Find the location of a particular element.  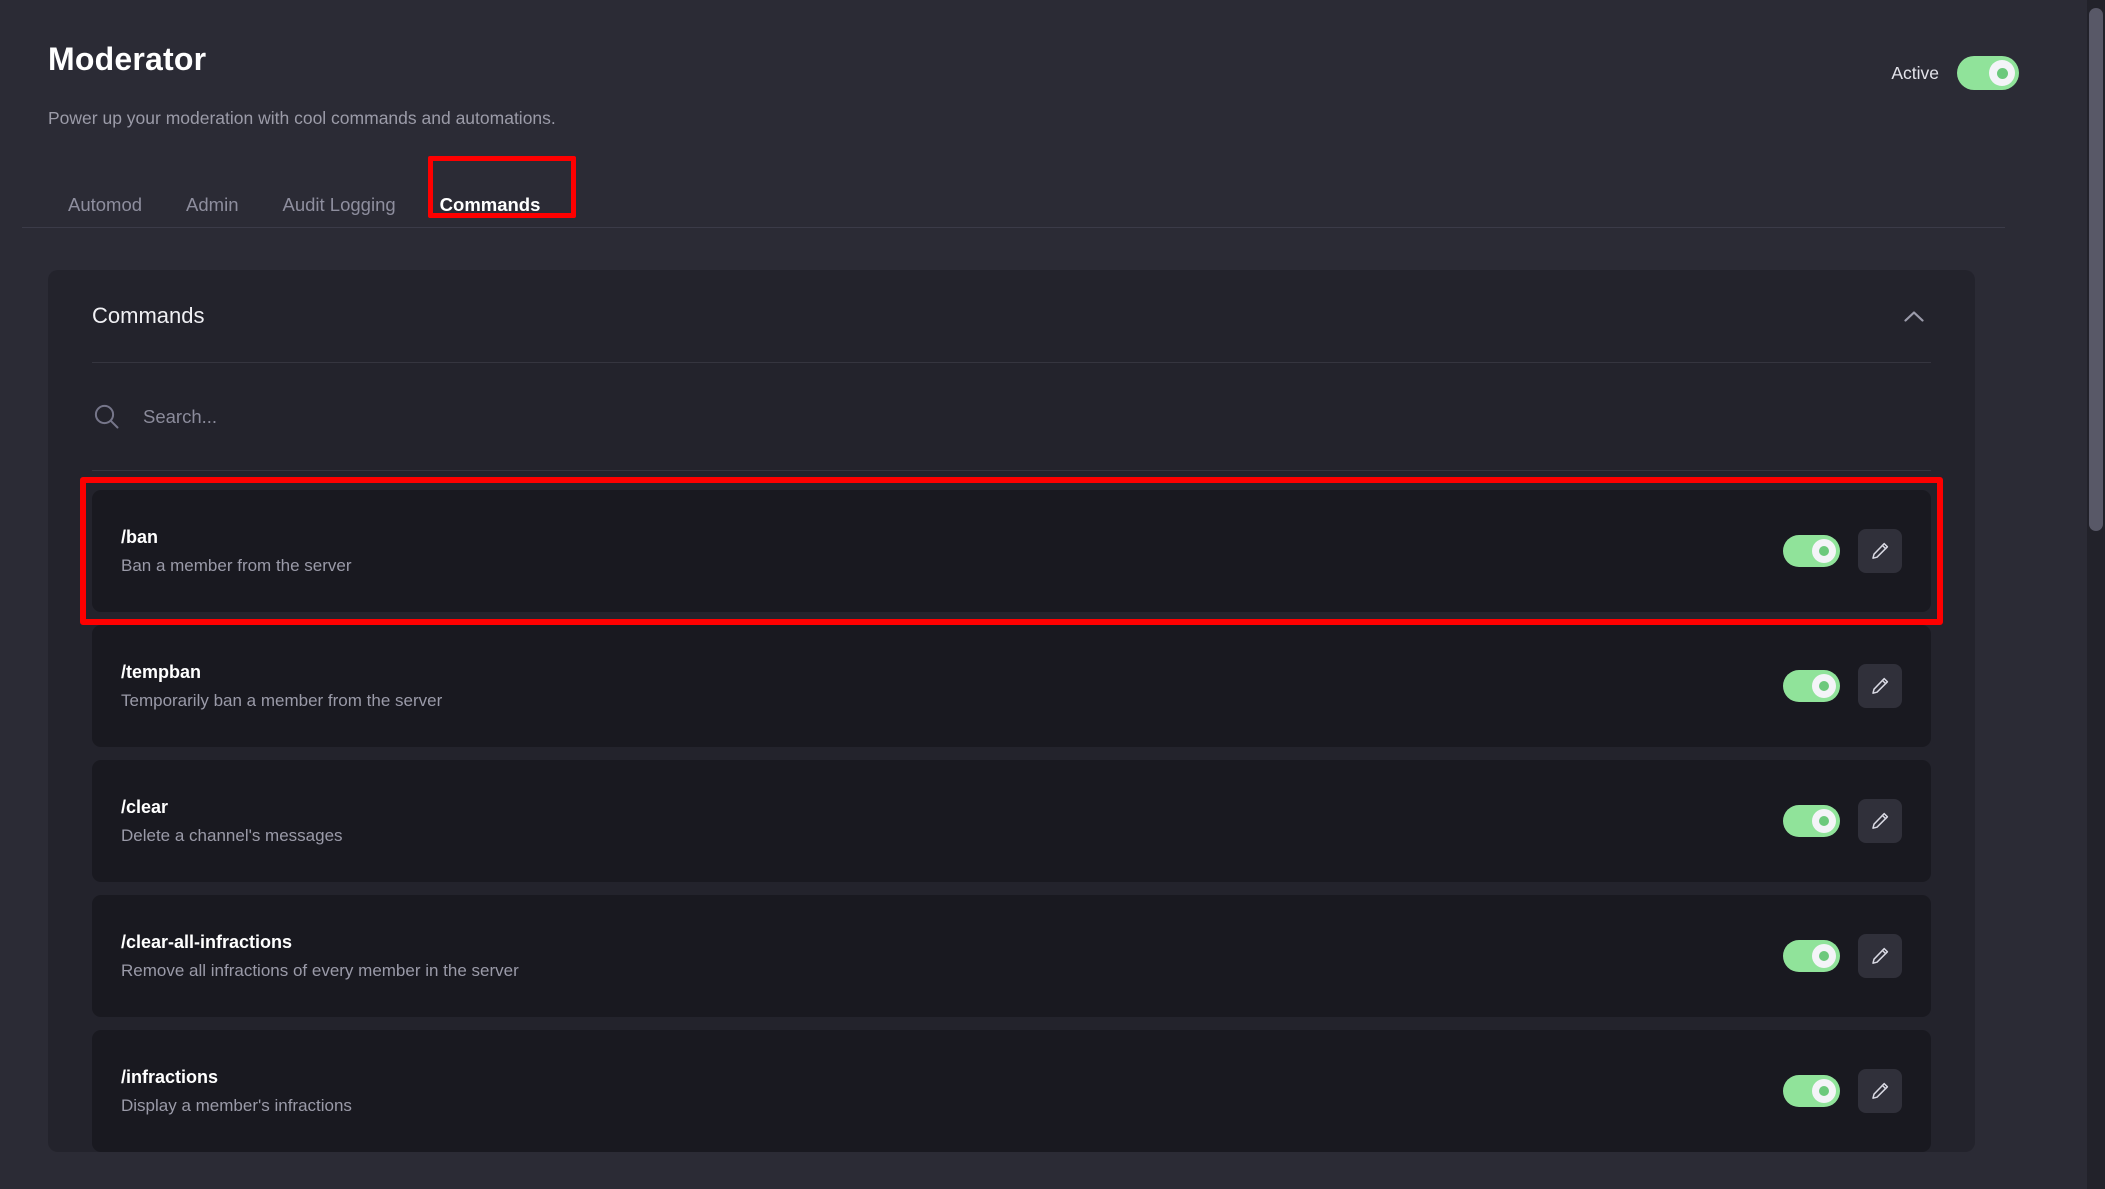

module-active-toggle is located at coordinates (1988, 73).